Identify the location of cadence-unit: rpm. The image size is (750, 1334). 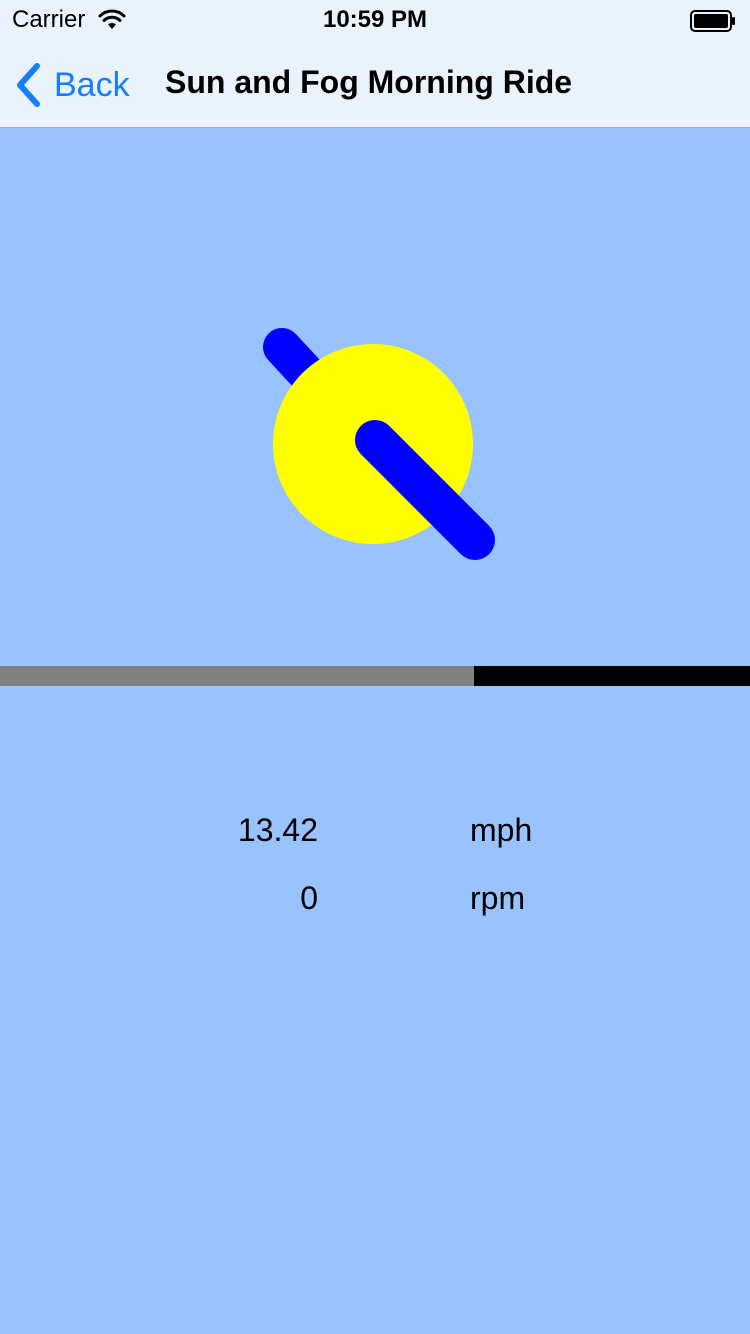
(498, 898).